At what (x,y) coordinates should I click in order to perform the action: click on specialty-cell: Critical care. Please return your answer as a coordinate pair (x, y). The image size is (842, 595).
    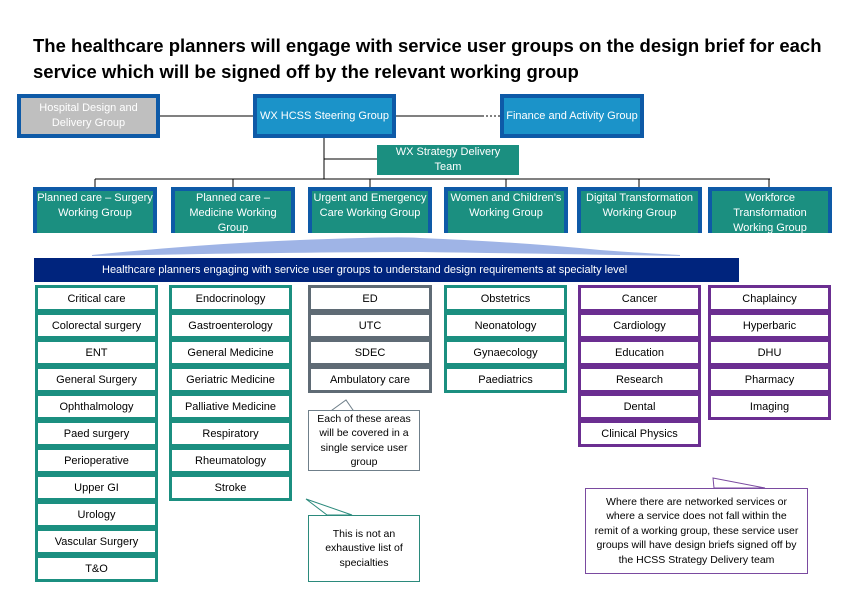
    Looking at the image, I should click on (96, 298).